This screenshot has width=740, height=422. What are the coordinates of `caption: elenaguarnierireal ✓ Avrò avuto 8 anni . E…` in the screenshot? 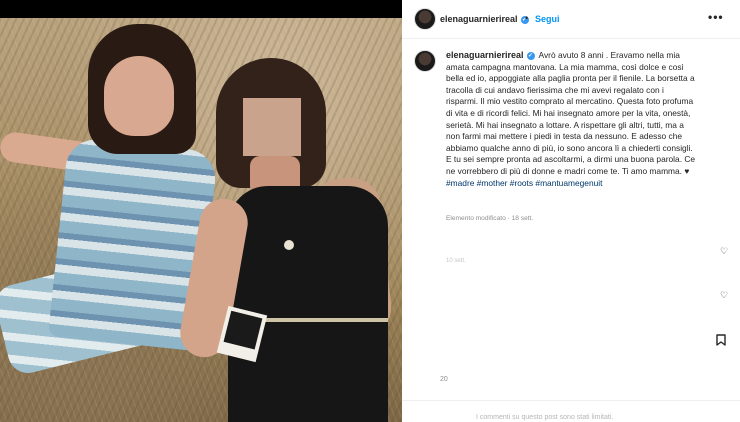 It's located at (571, 119).